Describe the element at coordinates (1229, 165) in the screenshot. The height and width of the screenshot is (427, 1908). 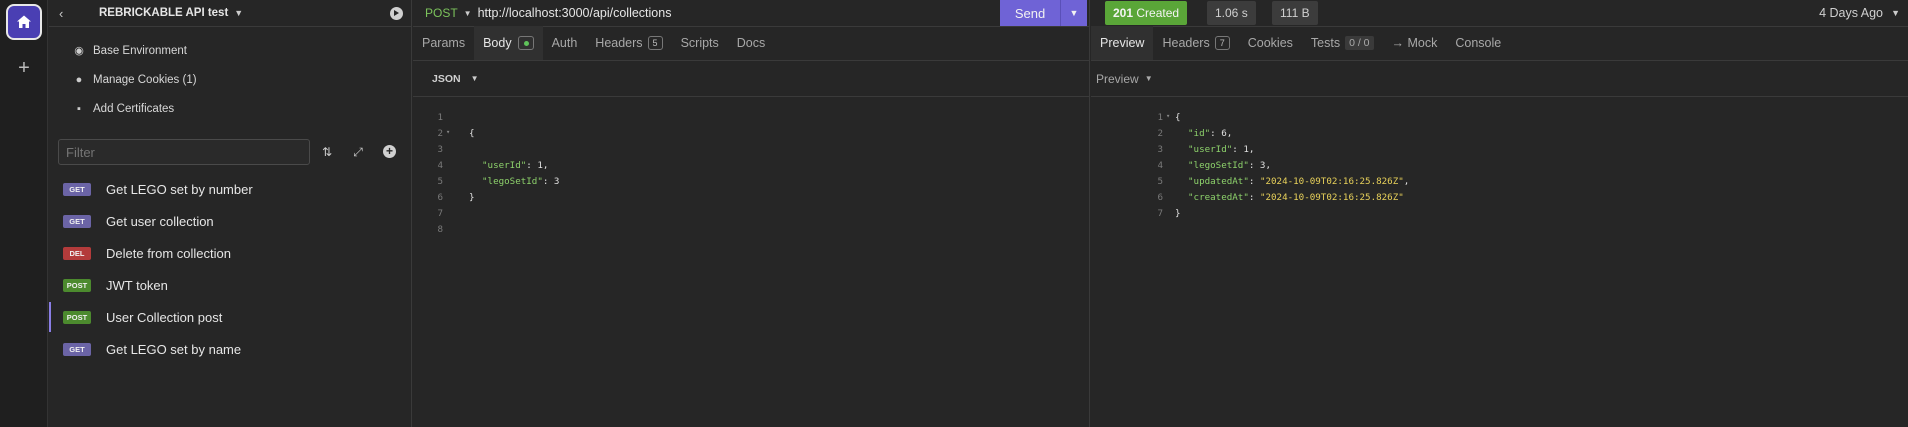
I see `code-line: "legoSetId": 3,` at that location.